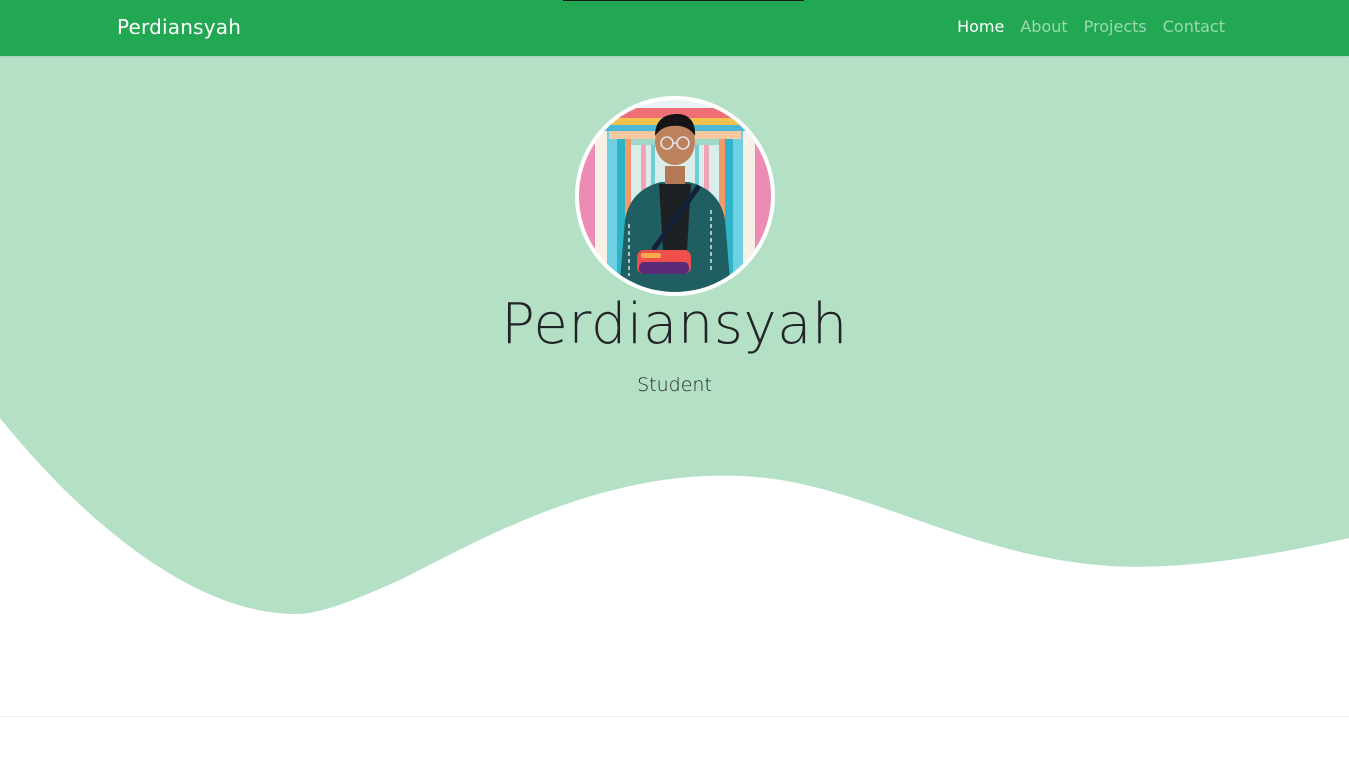  What do you see at coordinates (1043, 26) in the screenshot?
I see `nav-about: About` at bounding box center [1043, 26].